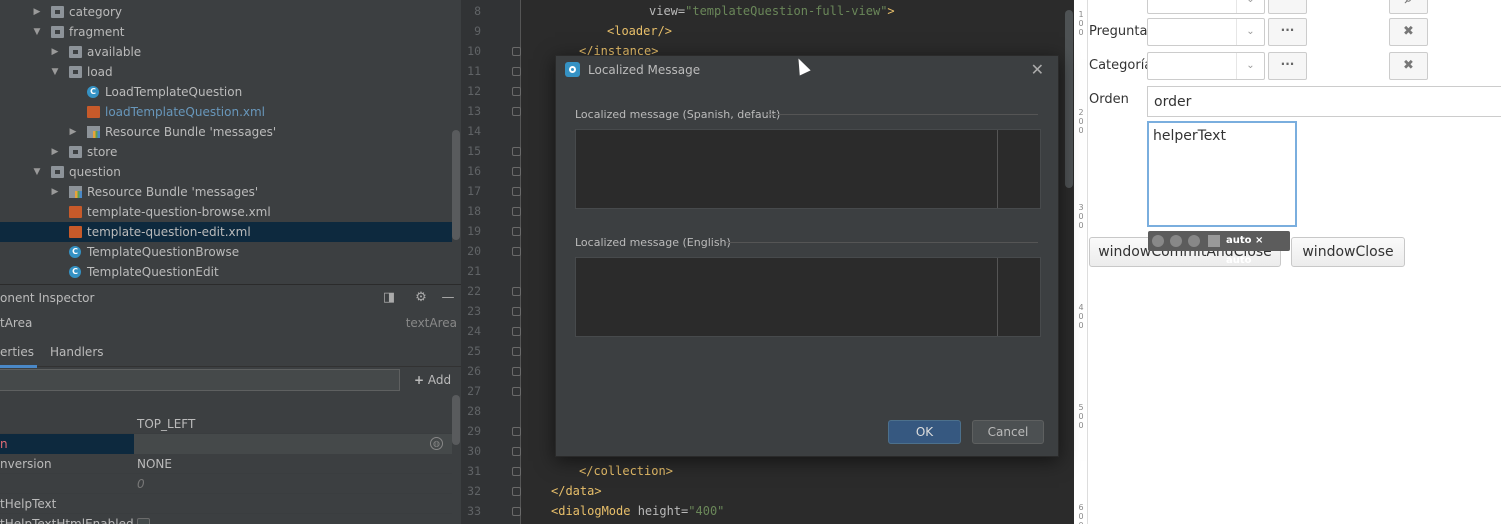 The image size is (1501, 524). What do you see at coordinates (456, 420) in the screenshot?
I see `inspector-scrollbar` at bounding box center [456, 420].